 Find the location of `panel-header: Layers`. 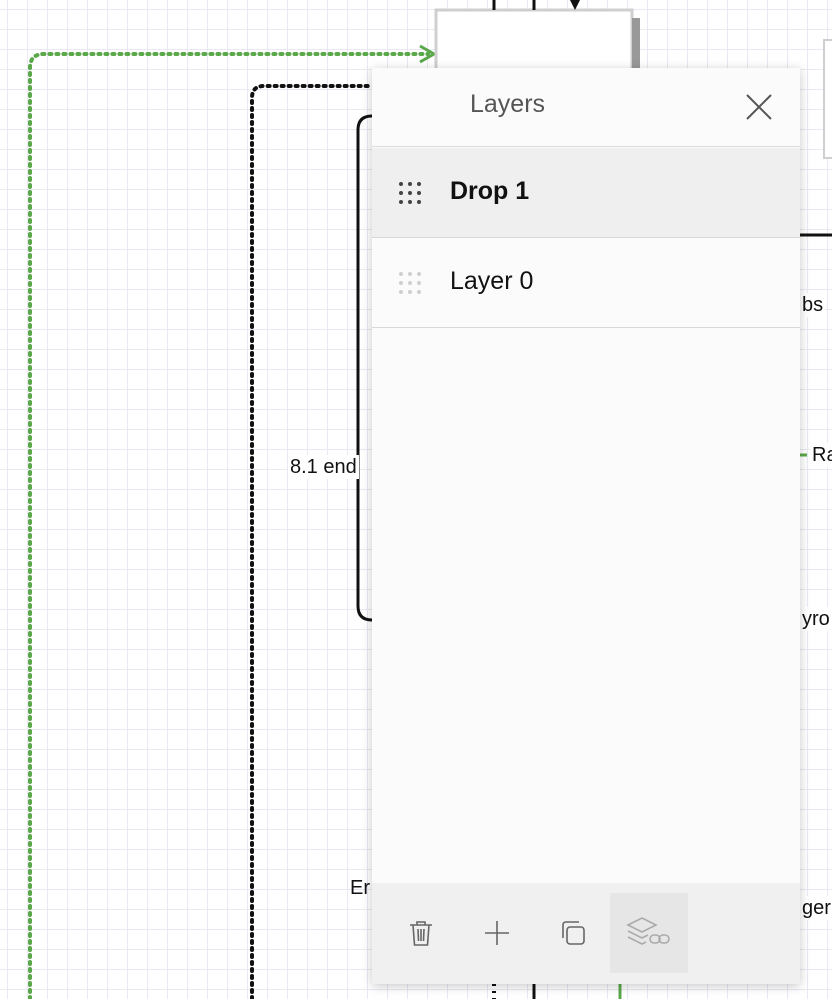

panel-header: Layers is located at coordinates (586, 107).